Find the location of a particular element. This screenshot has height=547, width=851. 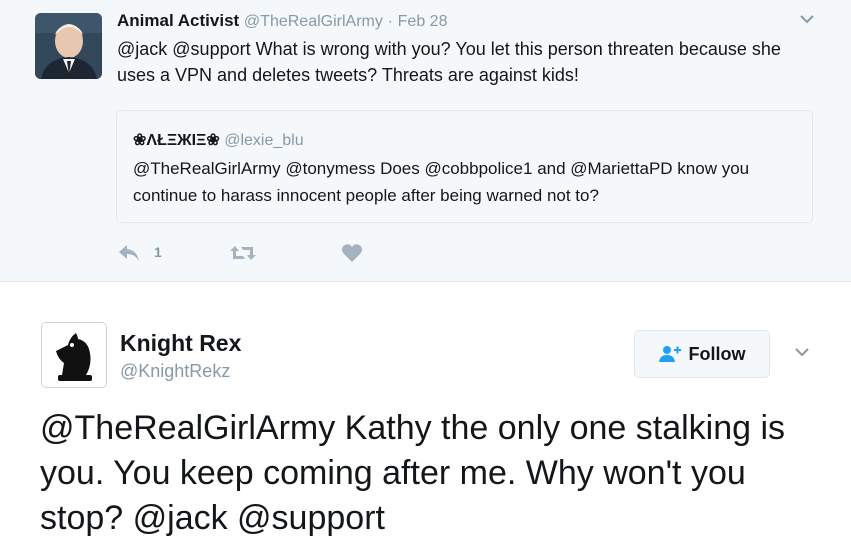

heart-icon is located at coordinates (352, 253).